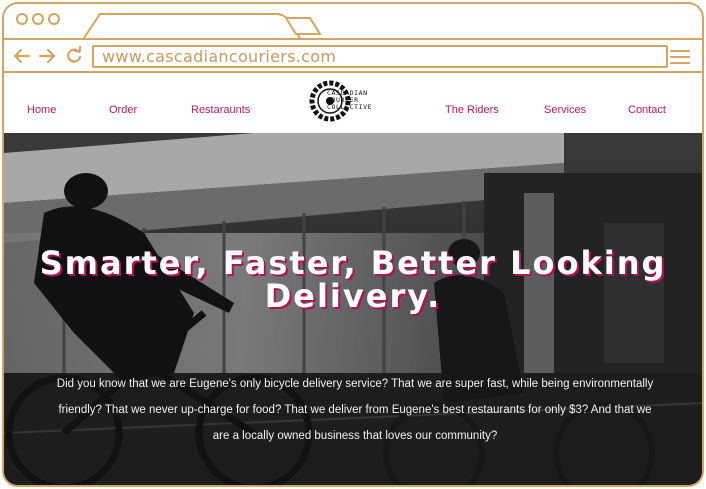 This screenshot has height=489, width=706. I want to click on nav-the-riders: The Riders, so click(472, 110).